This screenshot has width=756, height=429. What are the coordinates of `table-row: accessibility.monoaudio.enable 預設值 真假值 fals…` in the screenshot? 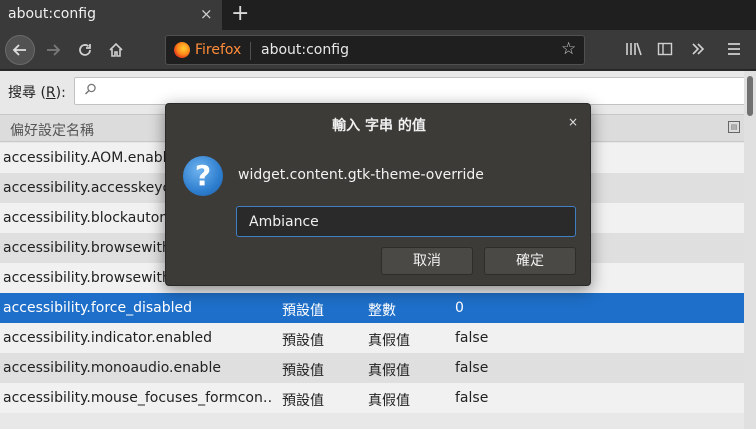 It's located at (372, 368).